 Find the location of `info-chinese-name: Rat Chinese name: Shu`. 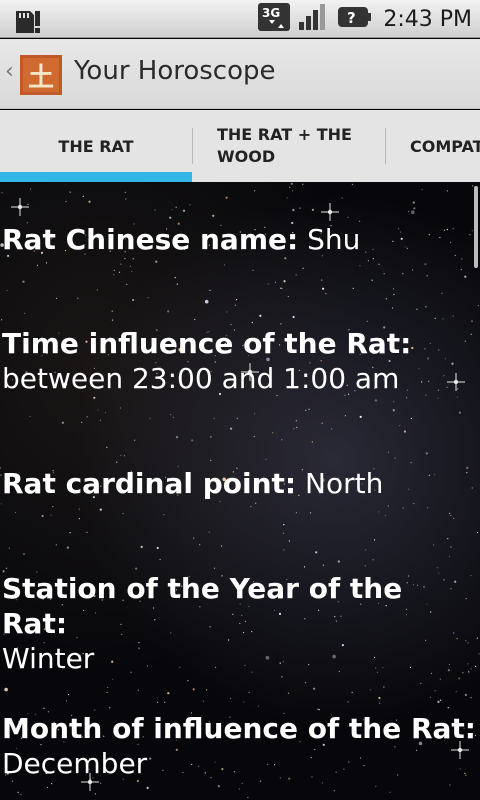

info-chinese-name: Rat Chinese name: Shu is located at coordinates (239, 239).